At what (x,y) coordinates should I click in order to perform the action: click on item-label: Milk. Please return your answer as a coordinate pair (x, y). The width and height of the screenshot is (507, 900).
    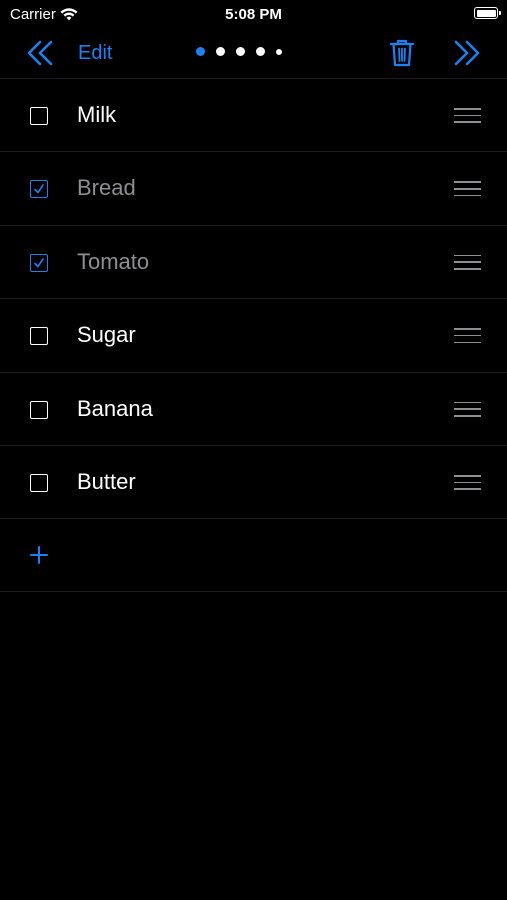
    Looking at the image, I should click on (97, 114).